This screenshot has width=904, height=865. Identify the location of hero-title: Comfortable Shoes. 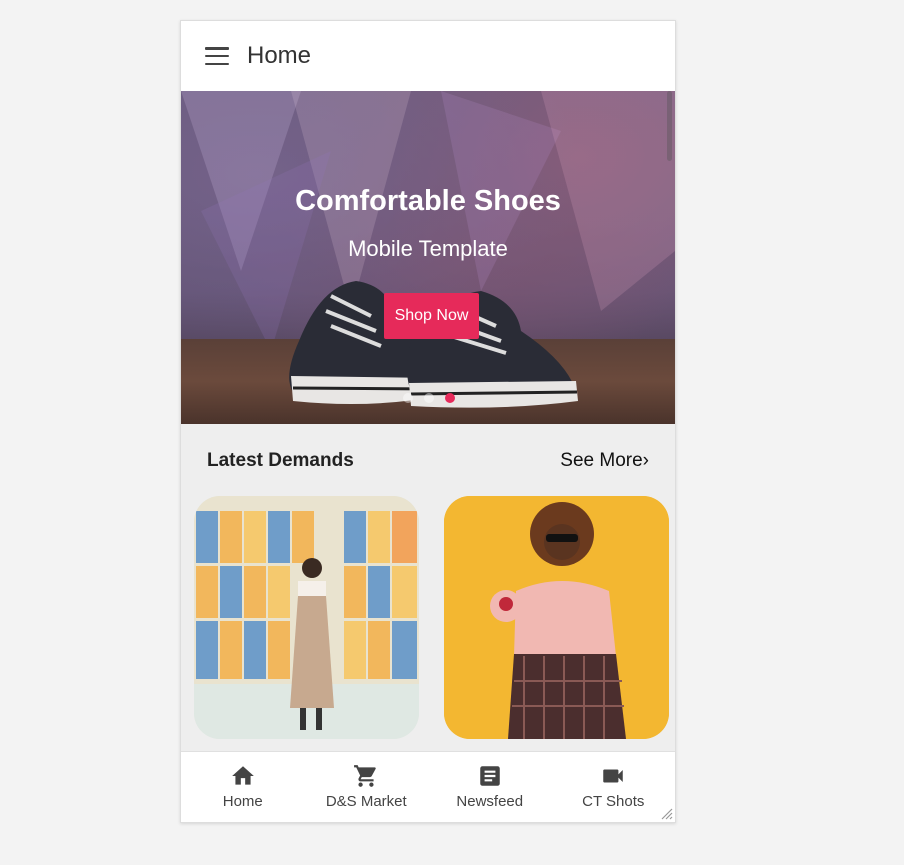
(428, 201).